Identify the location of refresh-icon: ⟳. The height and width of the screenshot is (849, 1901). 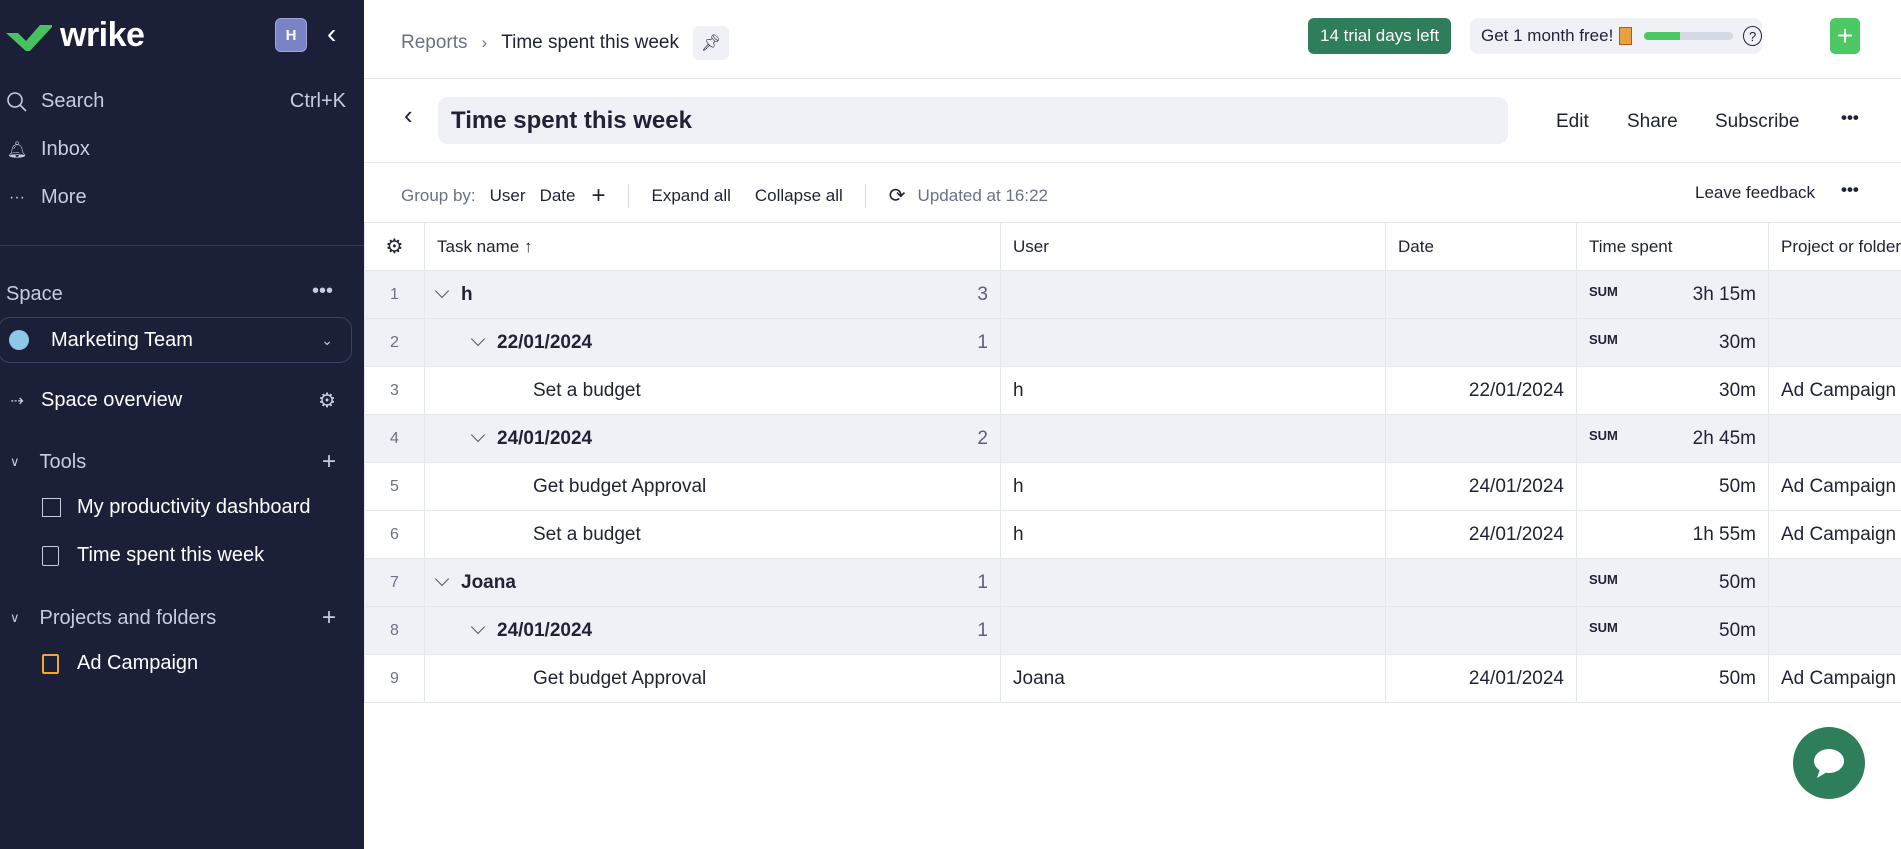
(897, 195).